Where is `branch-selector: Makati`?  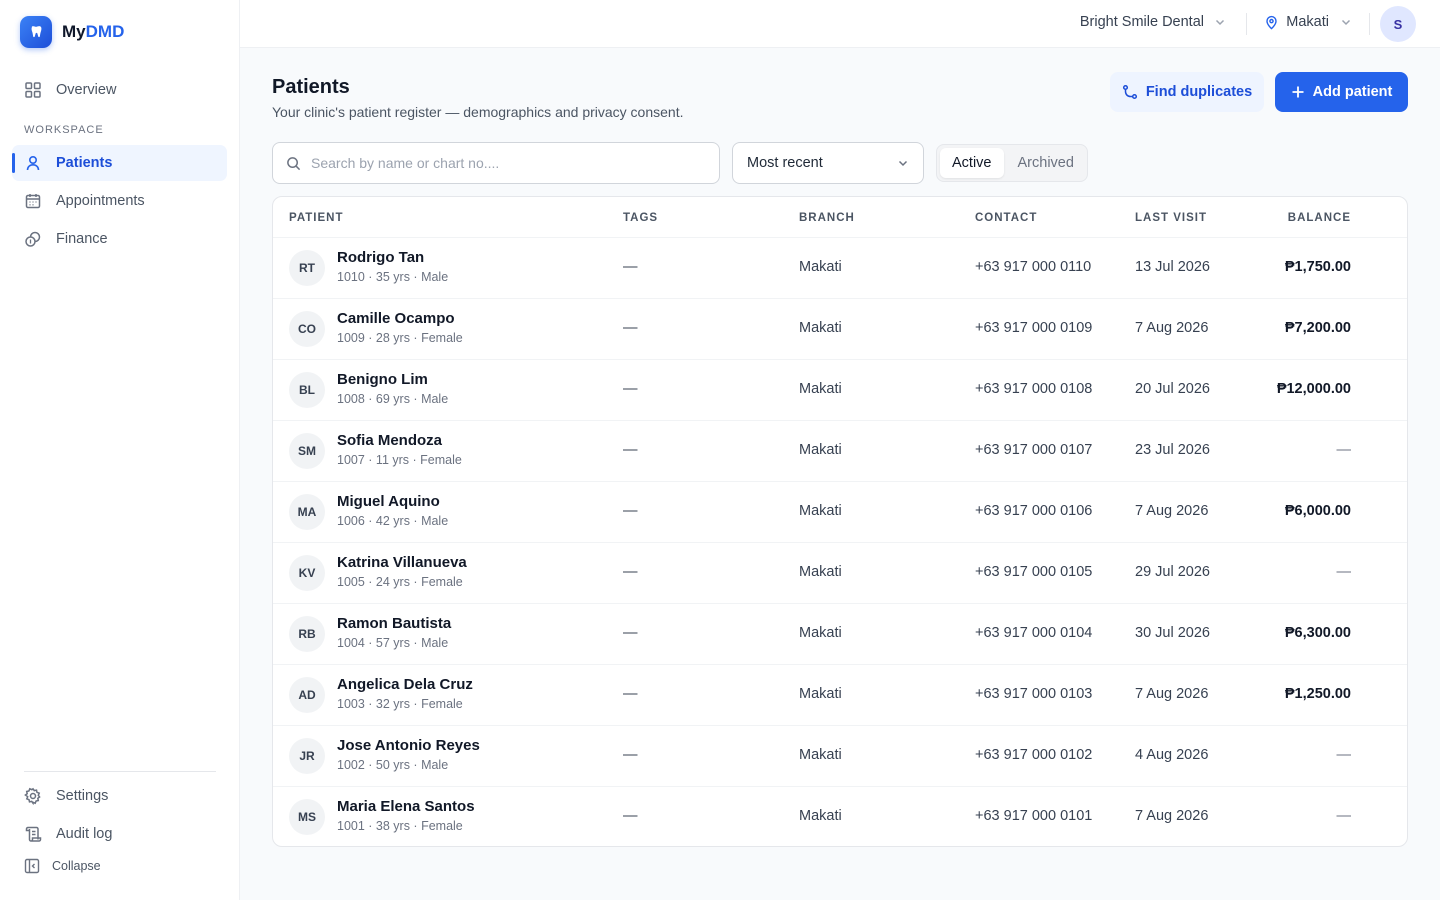
branch-selector: Makati is located at coordinates (1308, 22).